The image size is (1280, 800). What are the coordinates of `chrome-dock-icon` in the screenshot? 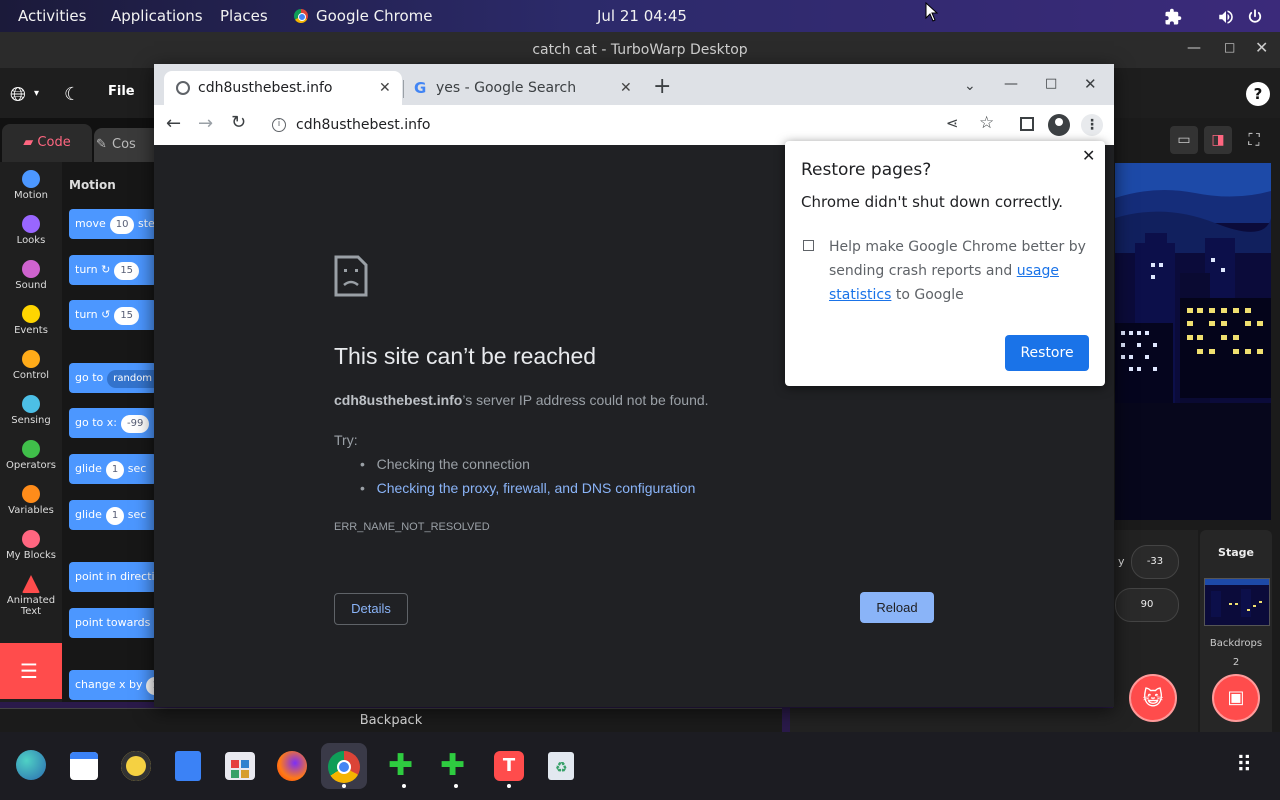 It's located at (344, 767).